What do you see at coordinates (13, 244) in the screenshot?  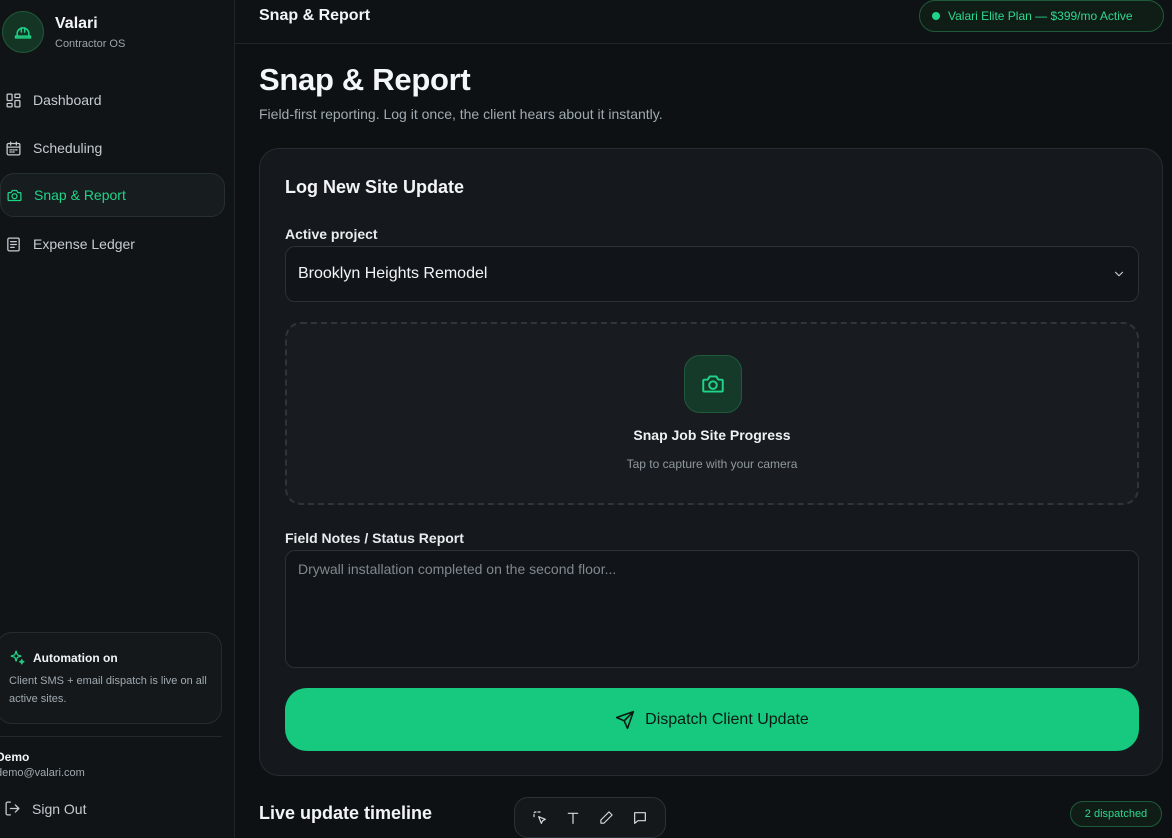 I see `ledger-icon` at bounding box center [13, 244].